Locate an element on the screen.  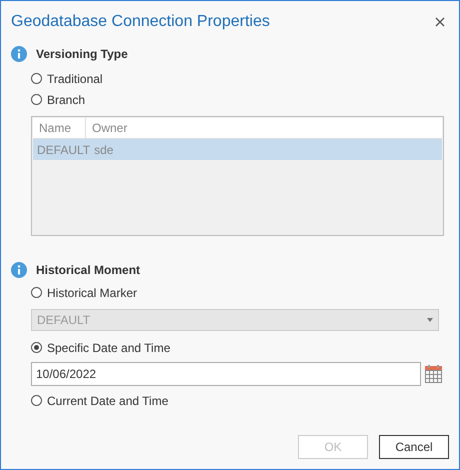
dialog-button: Cancel is located at coordinates (414, 447).